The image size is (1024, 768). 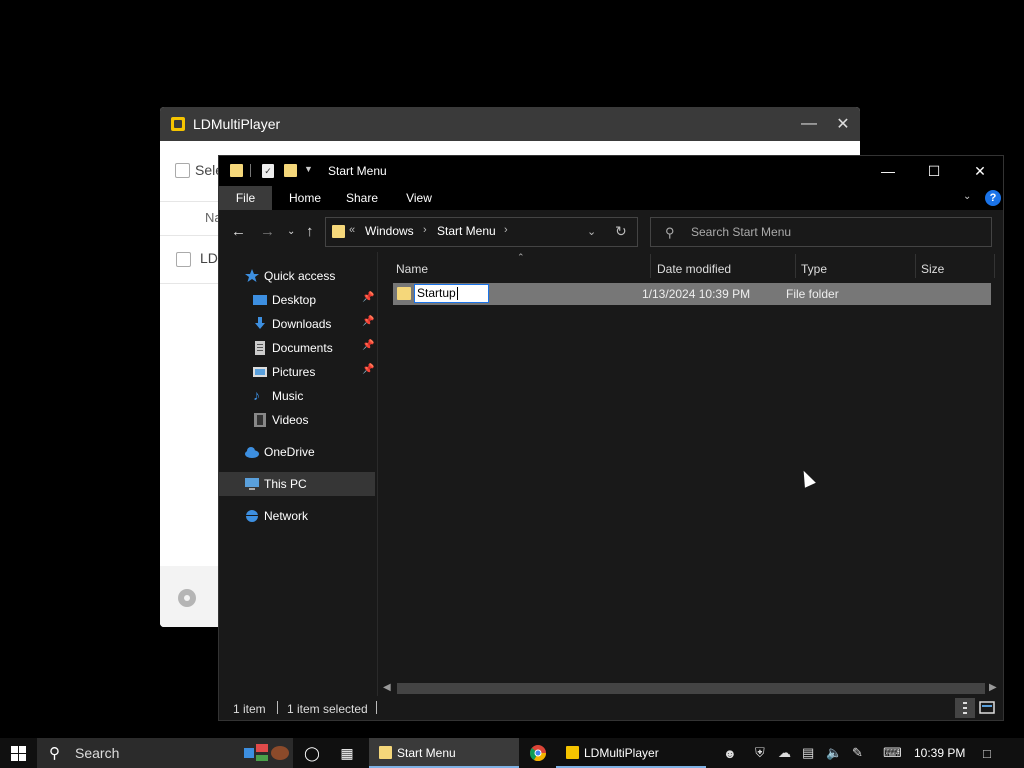 What do you see at coordinates (814, 269) in the screenshot?
I see `column-header-type: Type` at bounding box center [814, 269].